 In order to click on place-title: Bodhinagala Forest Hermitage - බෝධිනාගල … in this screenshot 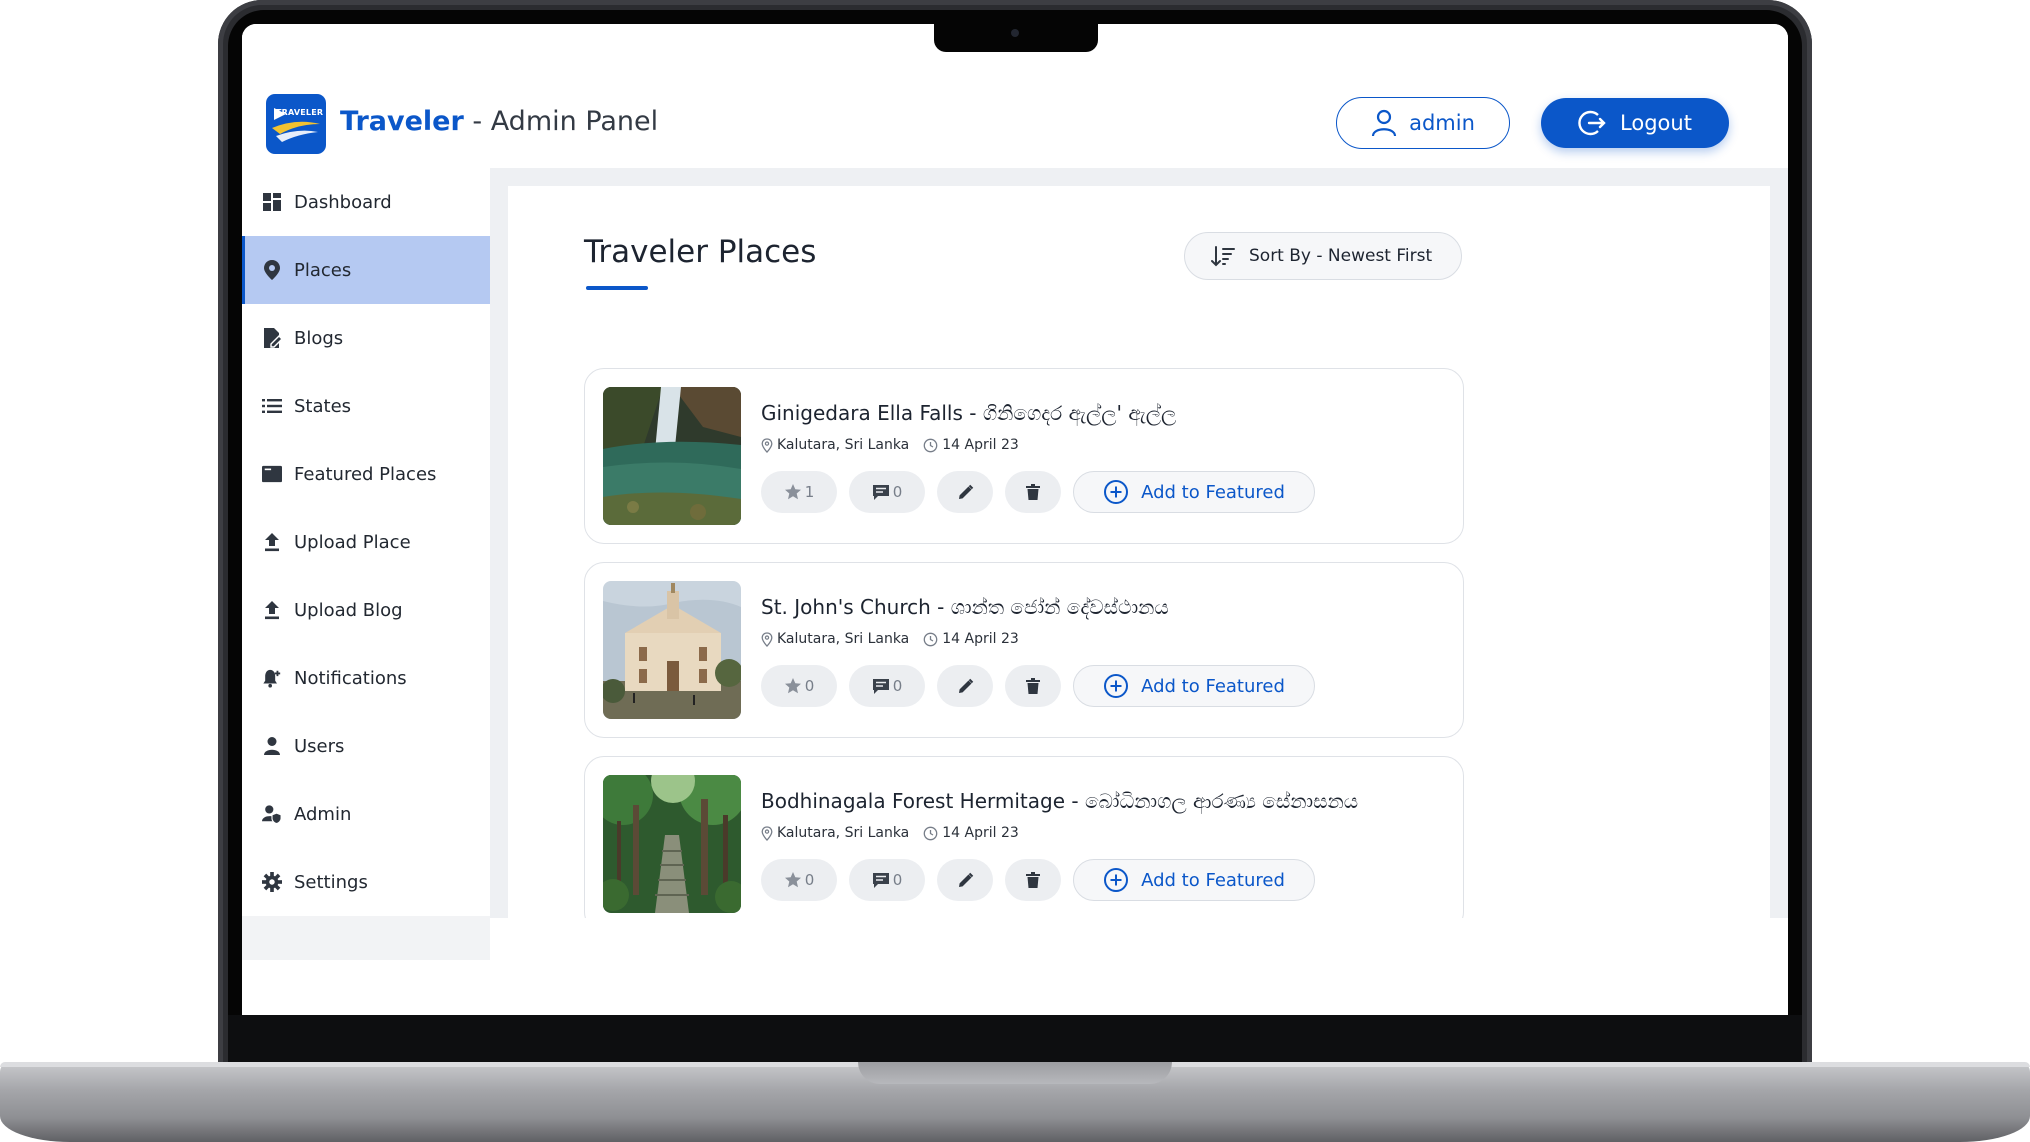, I will do `click(1060, 801)`.